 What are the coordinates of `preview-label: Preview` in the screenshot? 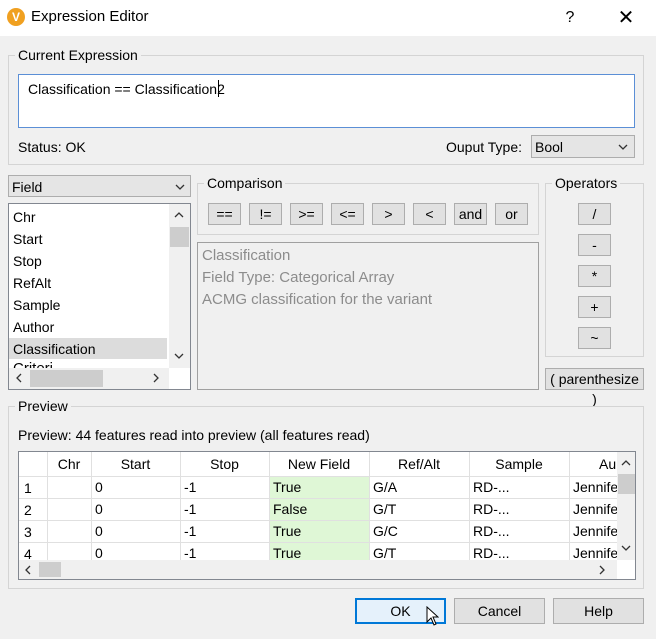 It's located at (43, 406).